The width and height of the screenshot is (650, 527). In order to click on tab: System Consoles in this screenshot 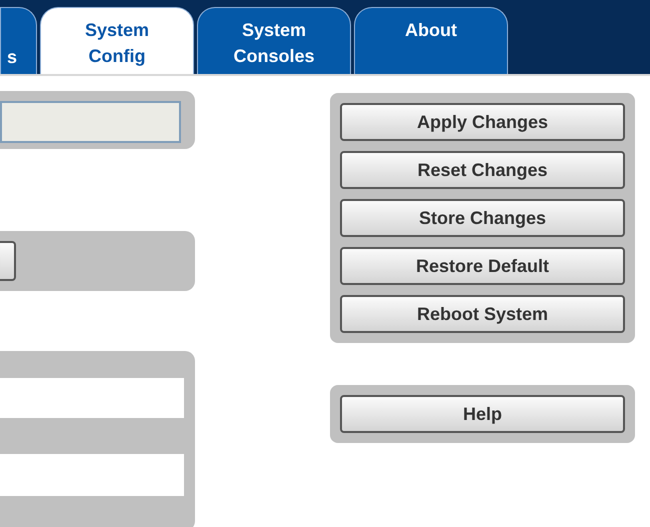, I will do `click(274, 40)`.